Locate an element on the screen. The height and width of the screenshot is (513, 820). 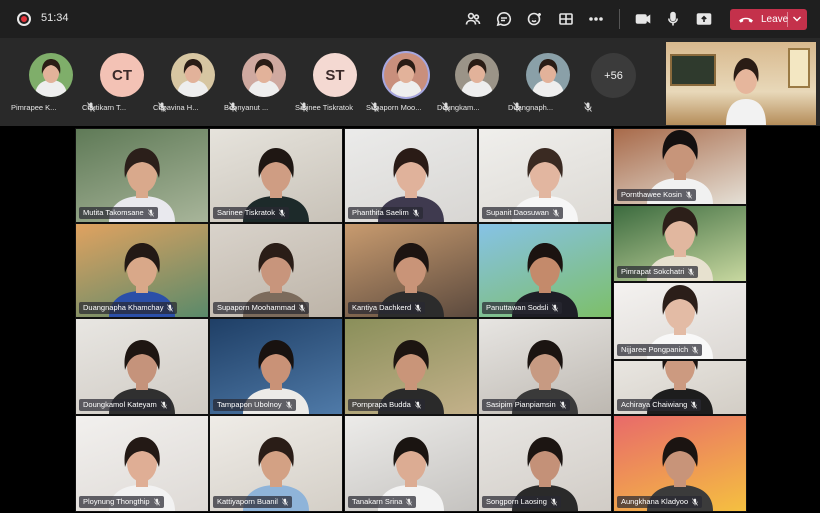
more-options-icon is located at coordinates (596, 19).